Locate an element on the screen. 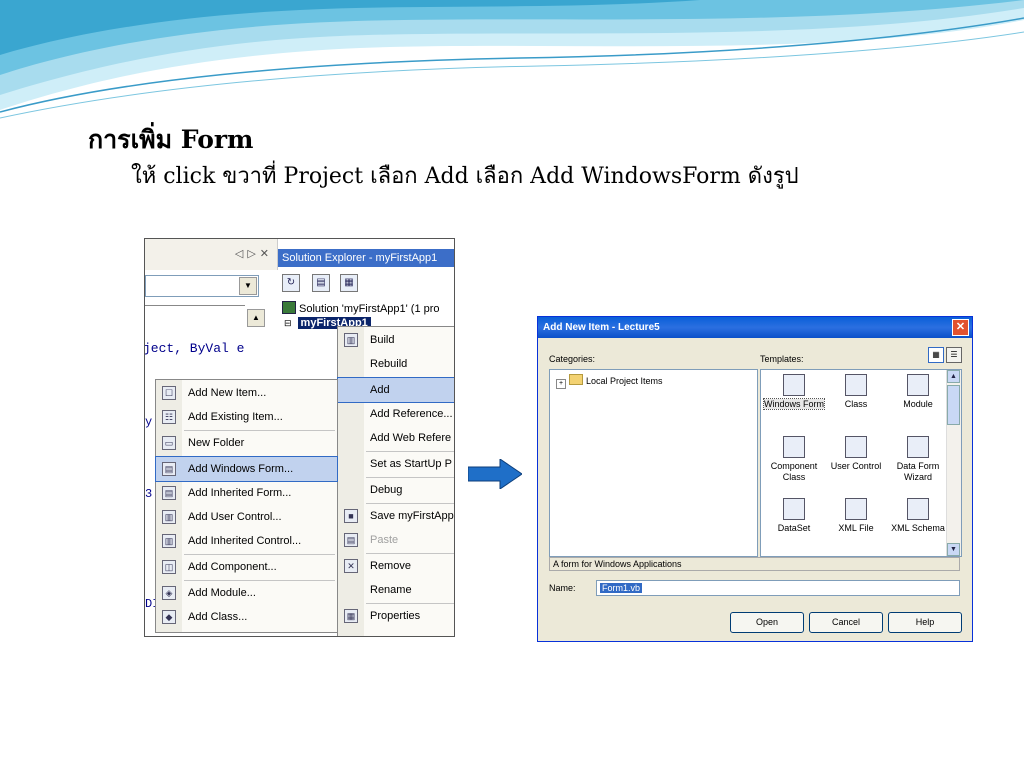  save-icon: ■ is located at coordinates (351, 516).